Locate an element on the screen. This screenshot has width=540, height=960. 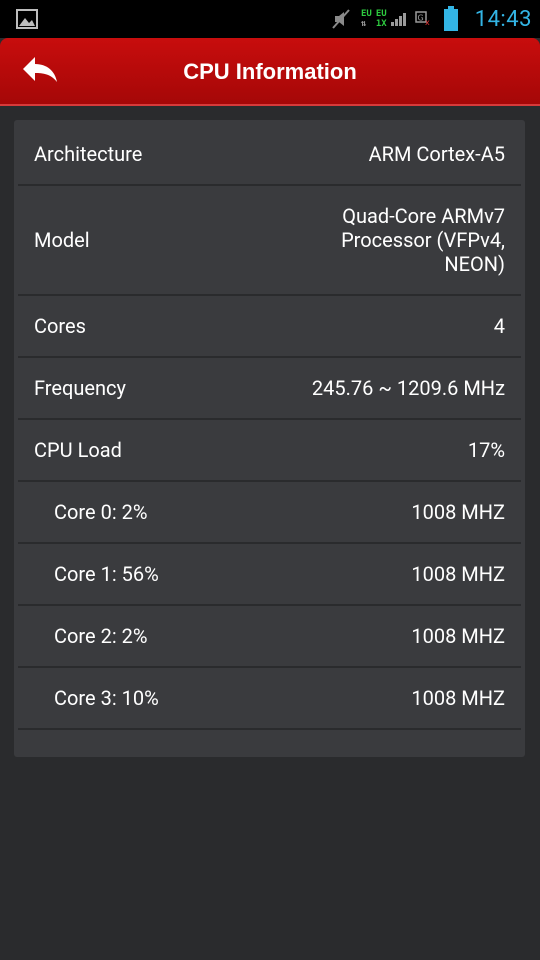
gx-icon: G x is located at coordinates (423, 19).